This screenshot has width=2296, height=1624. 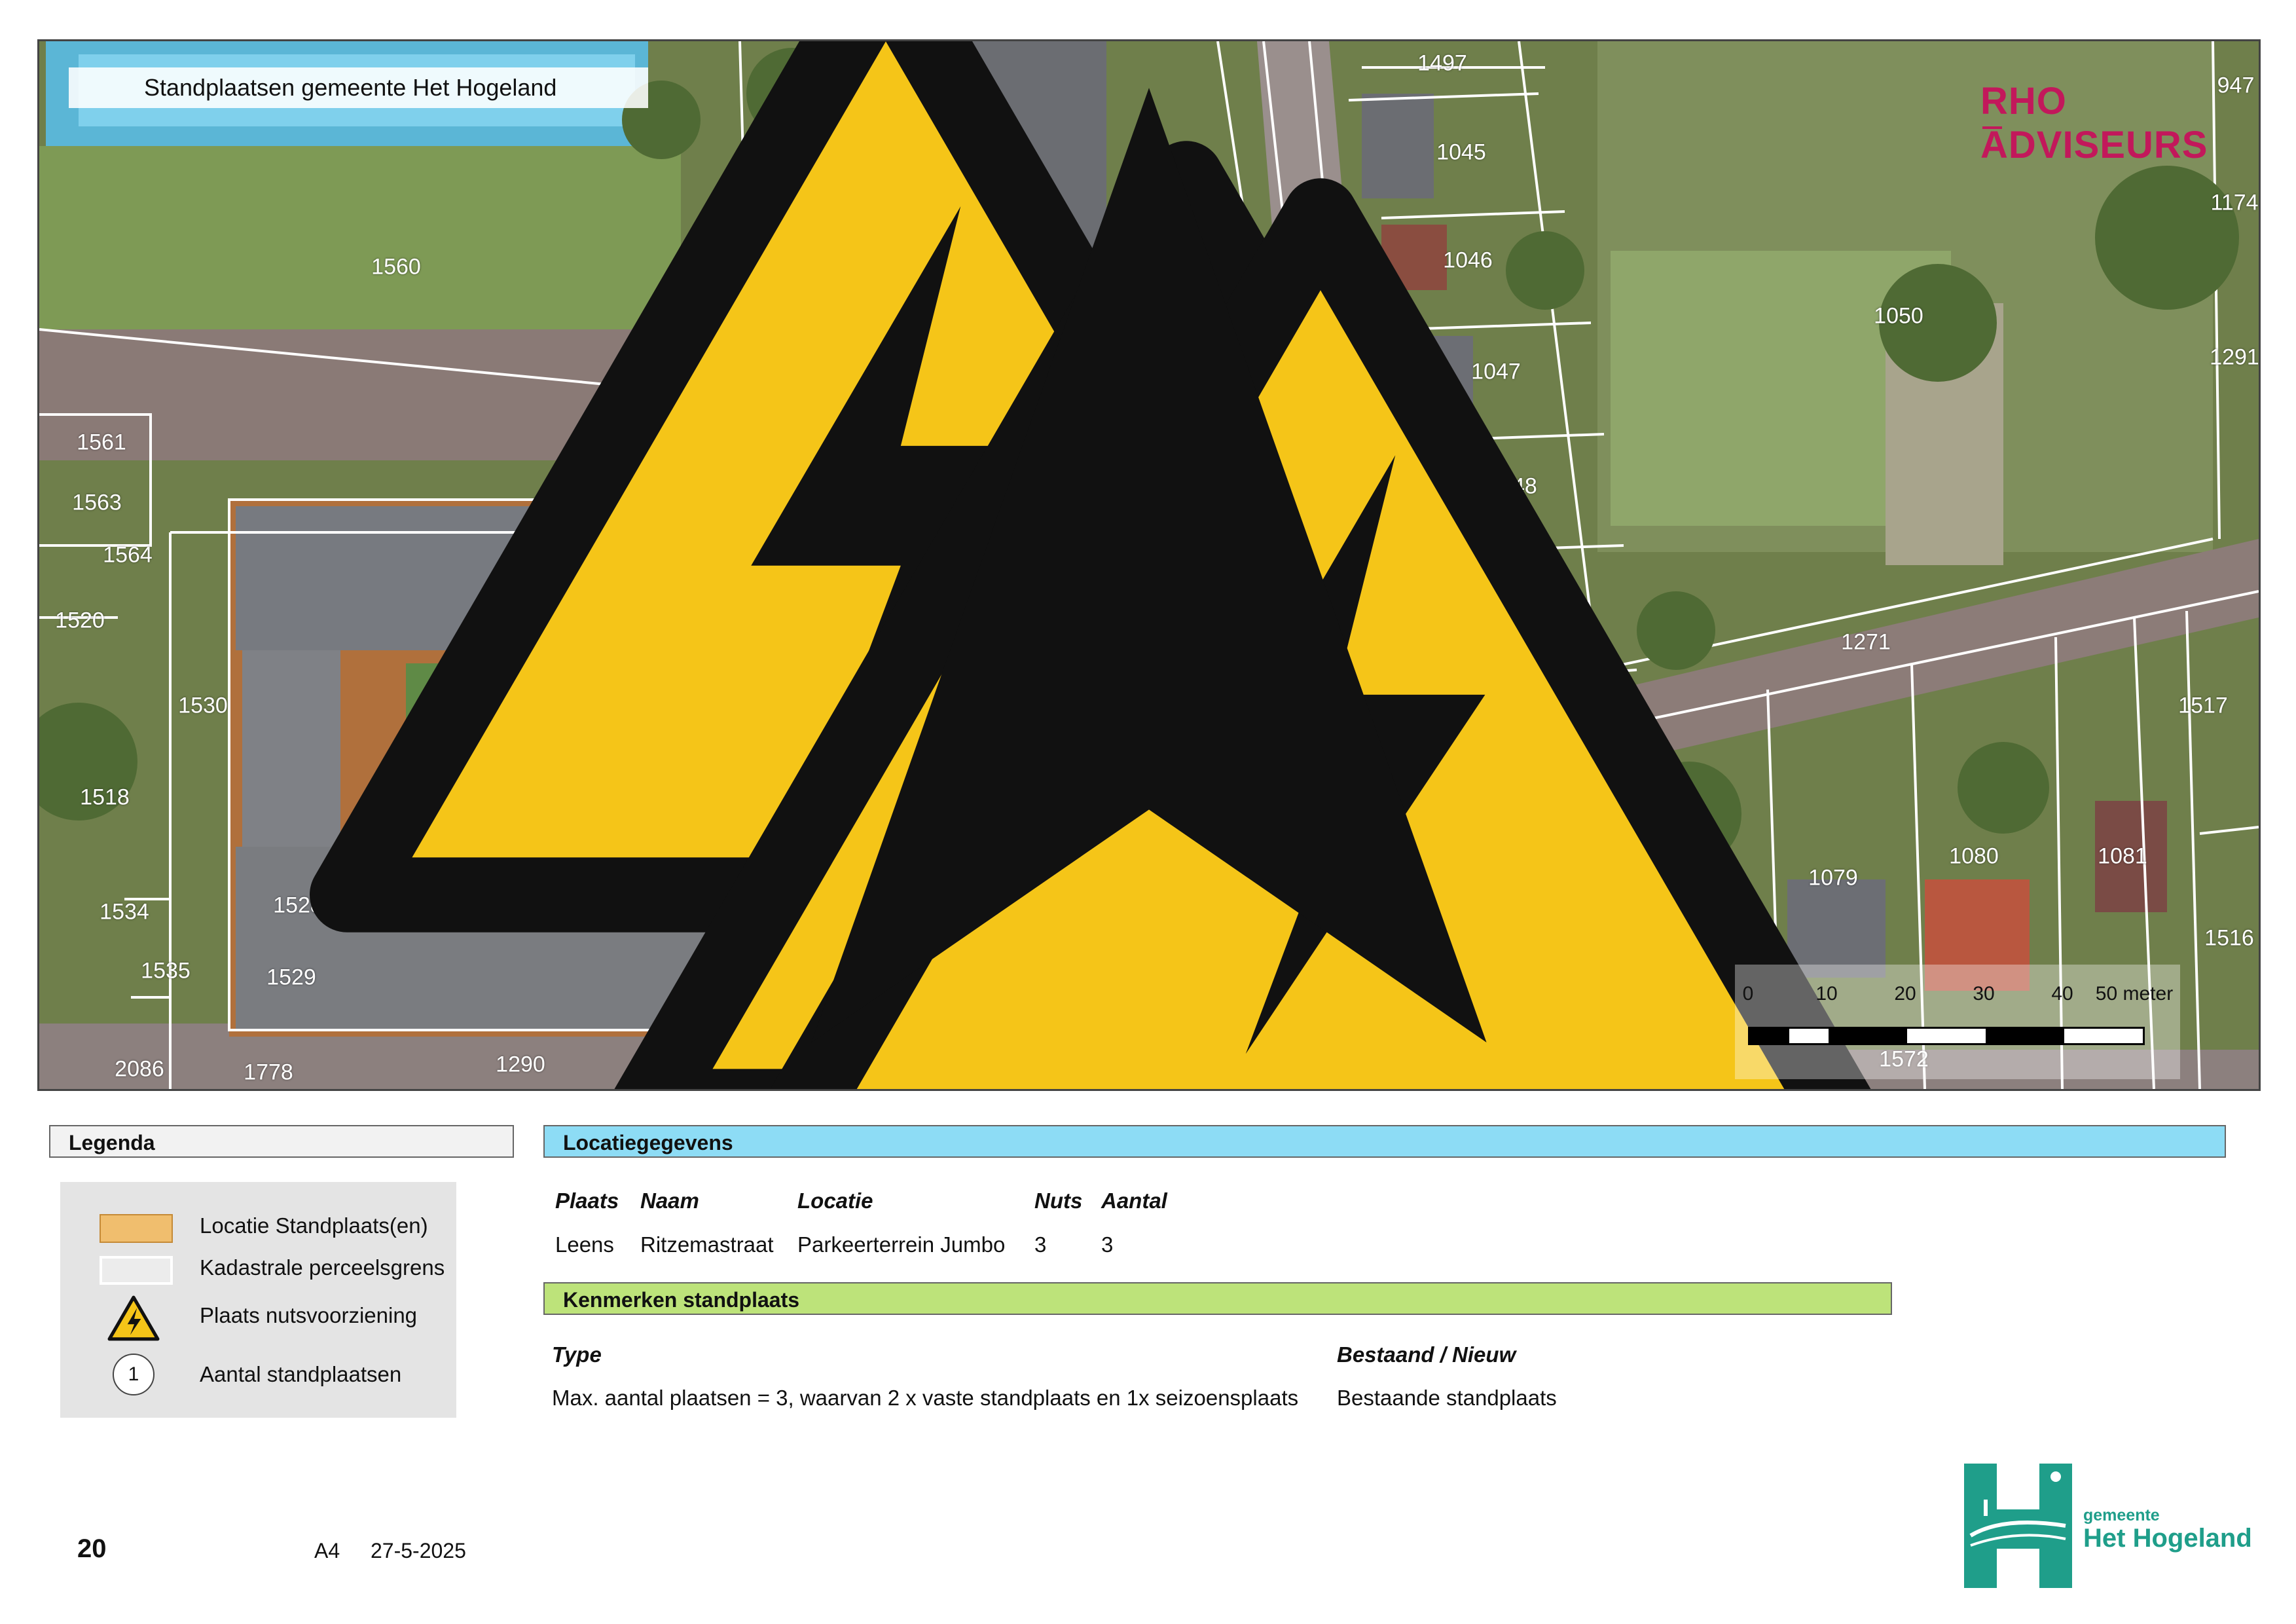 What do you see at coordinates (314, 1225) in the screenshot?
I see `legend-item-label: Locatie Standplaats(en)` at bounding box center [314, 1225].